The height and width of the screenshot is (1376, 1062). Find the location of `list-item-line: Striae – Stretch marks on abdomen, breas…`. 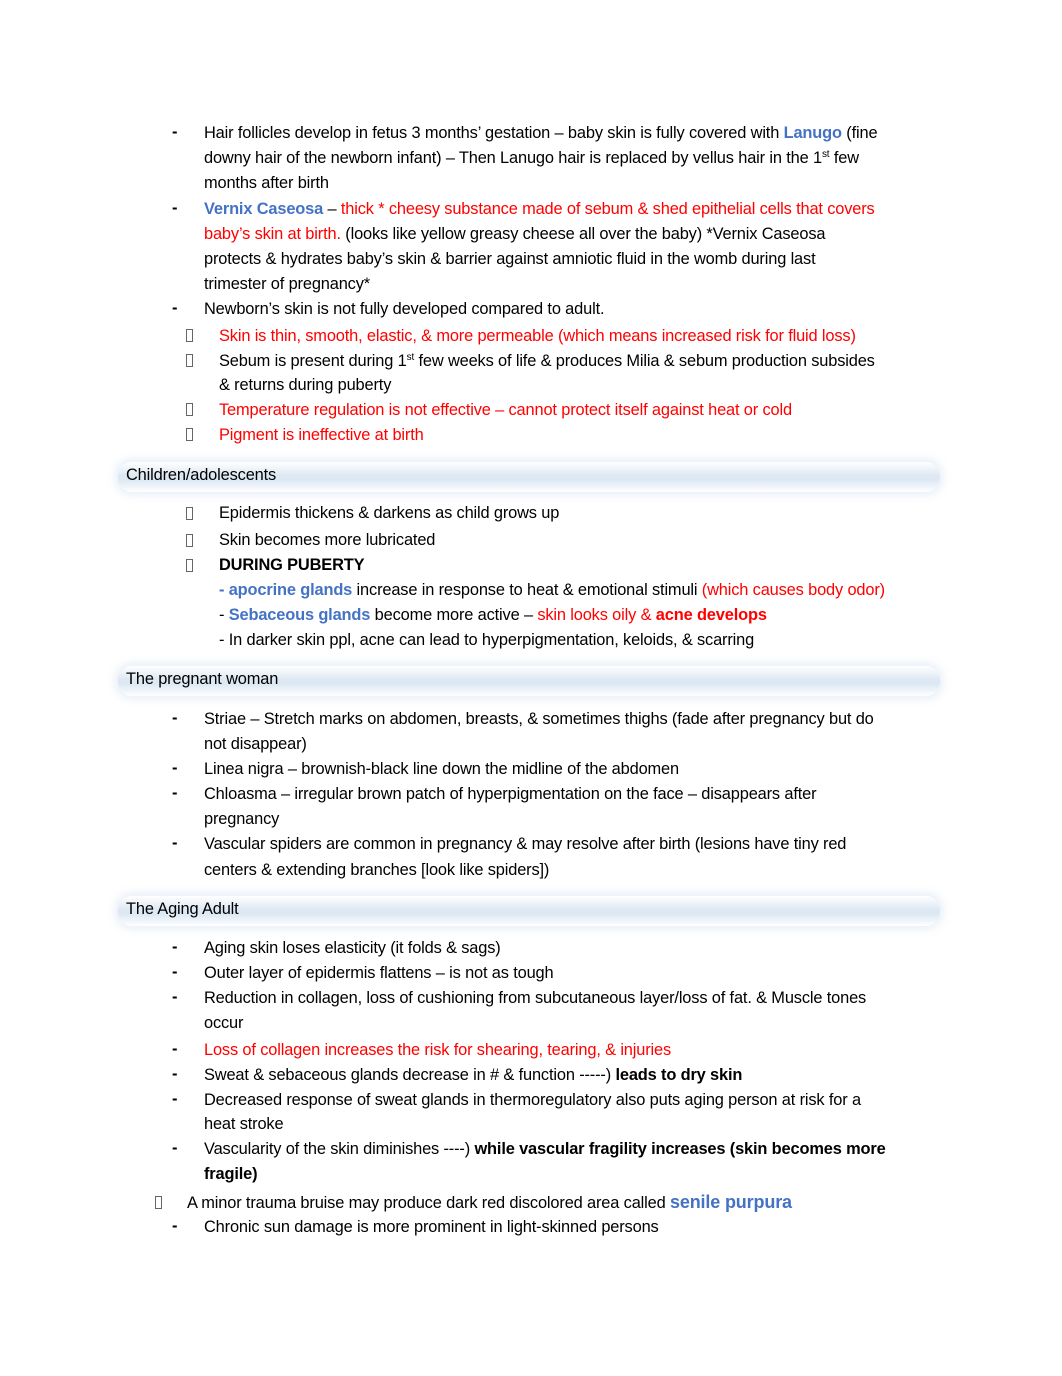

list-item-line: Striae – Stretch marks on abdomen, breas… is located at coordinates (539, 719).